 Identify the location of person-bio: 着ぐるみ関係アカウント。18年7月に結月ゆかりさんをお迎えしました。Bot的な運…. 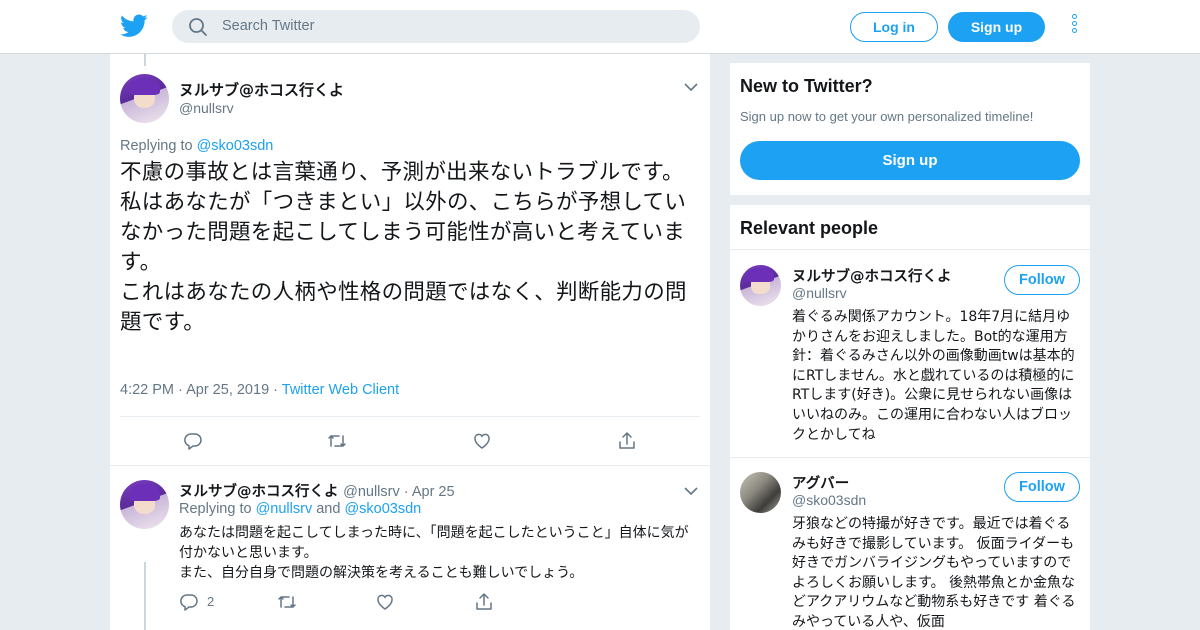
(933, 376).